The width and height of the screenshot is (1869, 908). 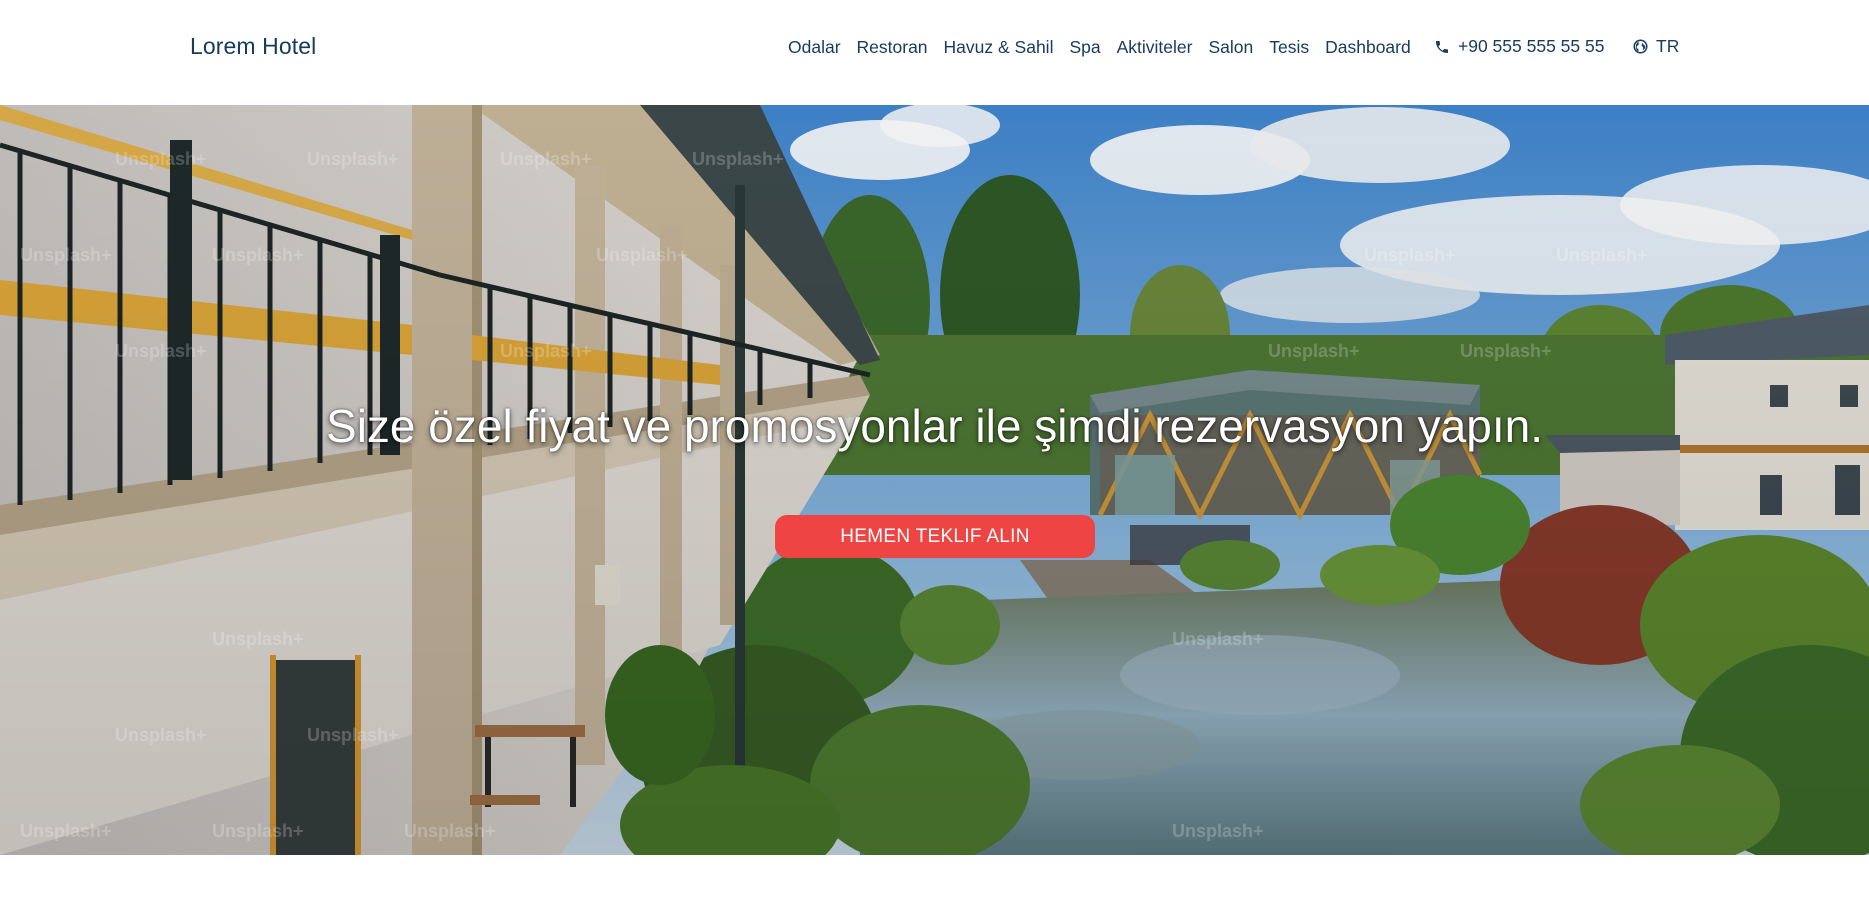 I want to click on nav-item-havuz-sahil: Havuz & Sahil, so click(x=999, y=47).